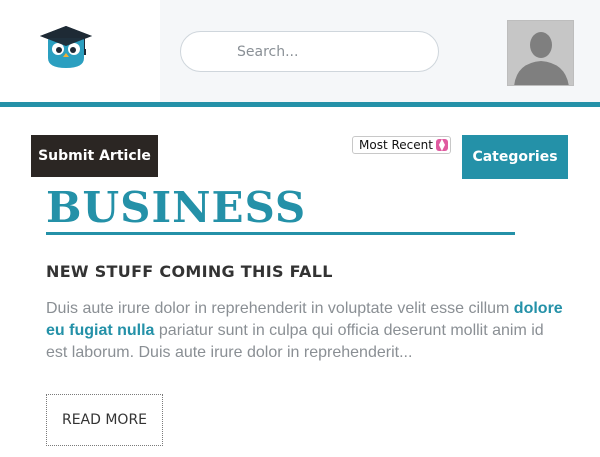 The width and height of the screenshot is (600, 457). I want to click on article-title: NEW STUFF COMING THIS FALL, so click(189, 271).